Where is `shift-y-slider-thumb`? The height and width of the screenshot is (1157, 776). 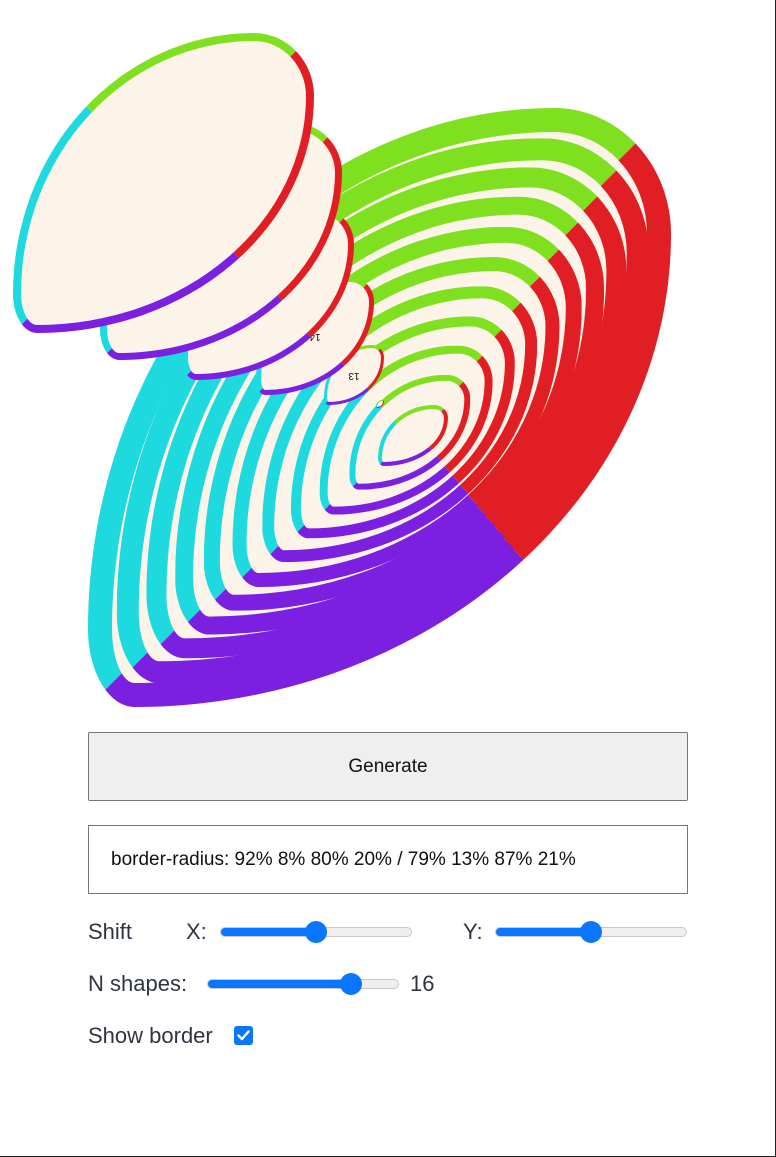
shift-y-slider-thumb is located at coordinates (591, 932).